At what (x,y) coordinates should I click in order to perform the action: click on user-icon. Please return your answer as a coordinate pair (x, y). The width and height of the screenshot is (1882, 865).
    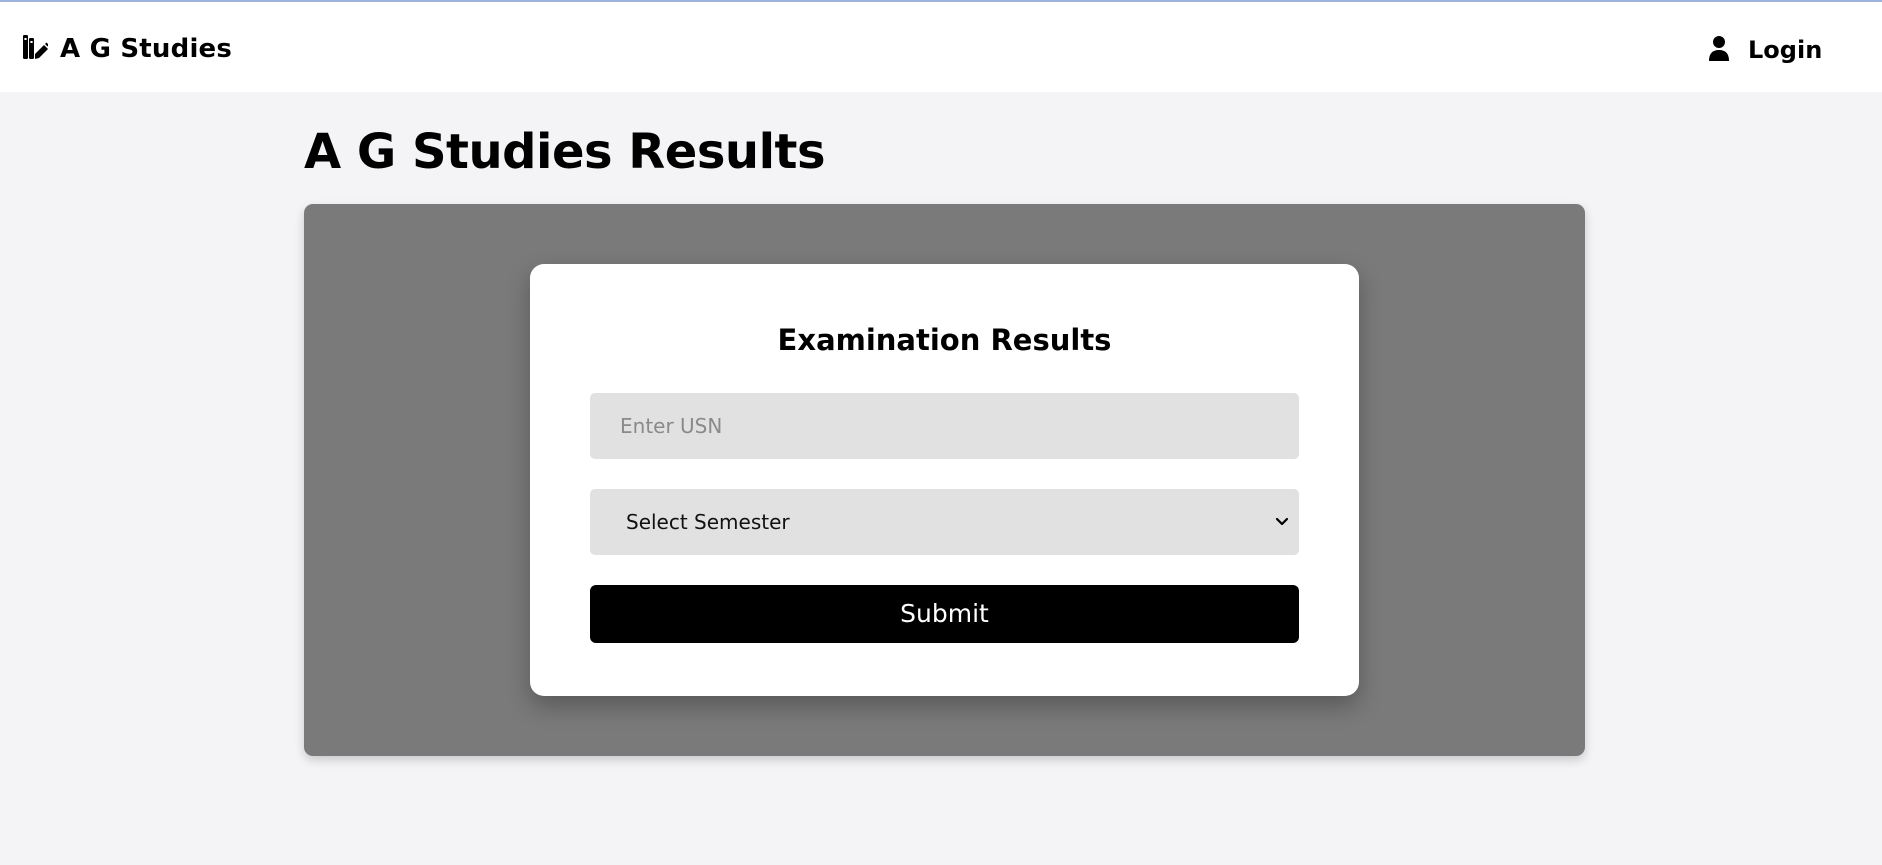
    Looking at the image, I should click on (1719, 50).